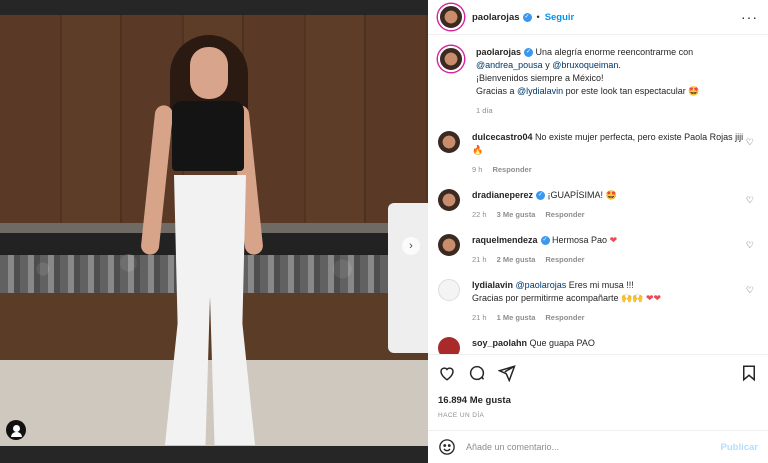 The image size is (768, 463). What do you see at coordinates (477, 373) in the screenshot?
I see `comment-icon` at bounding box center [477, 373].